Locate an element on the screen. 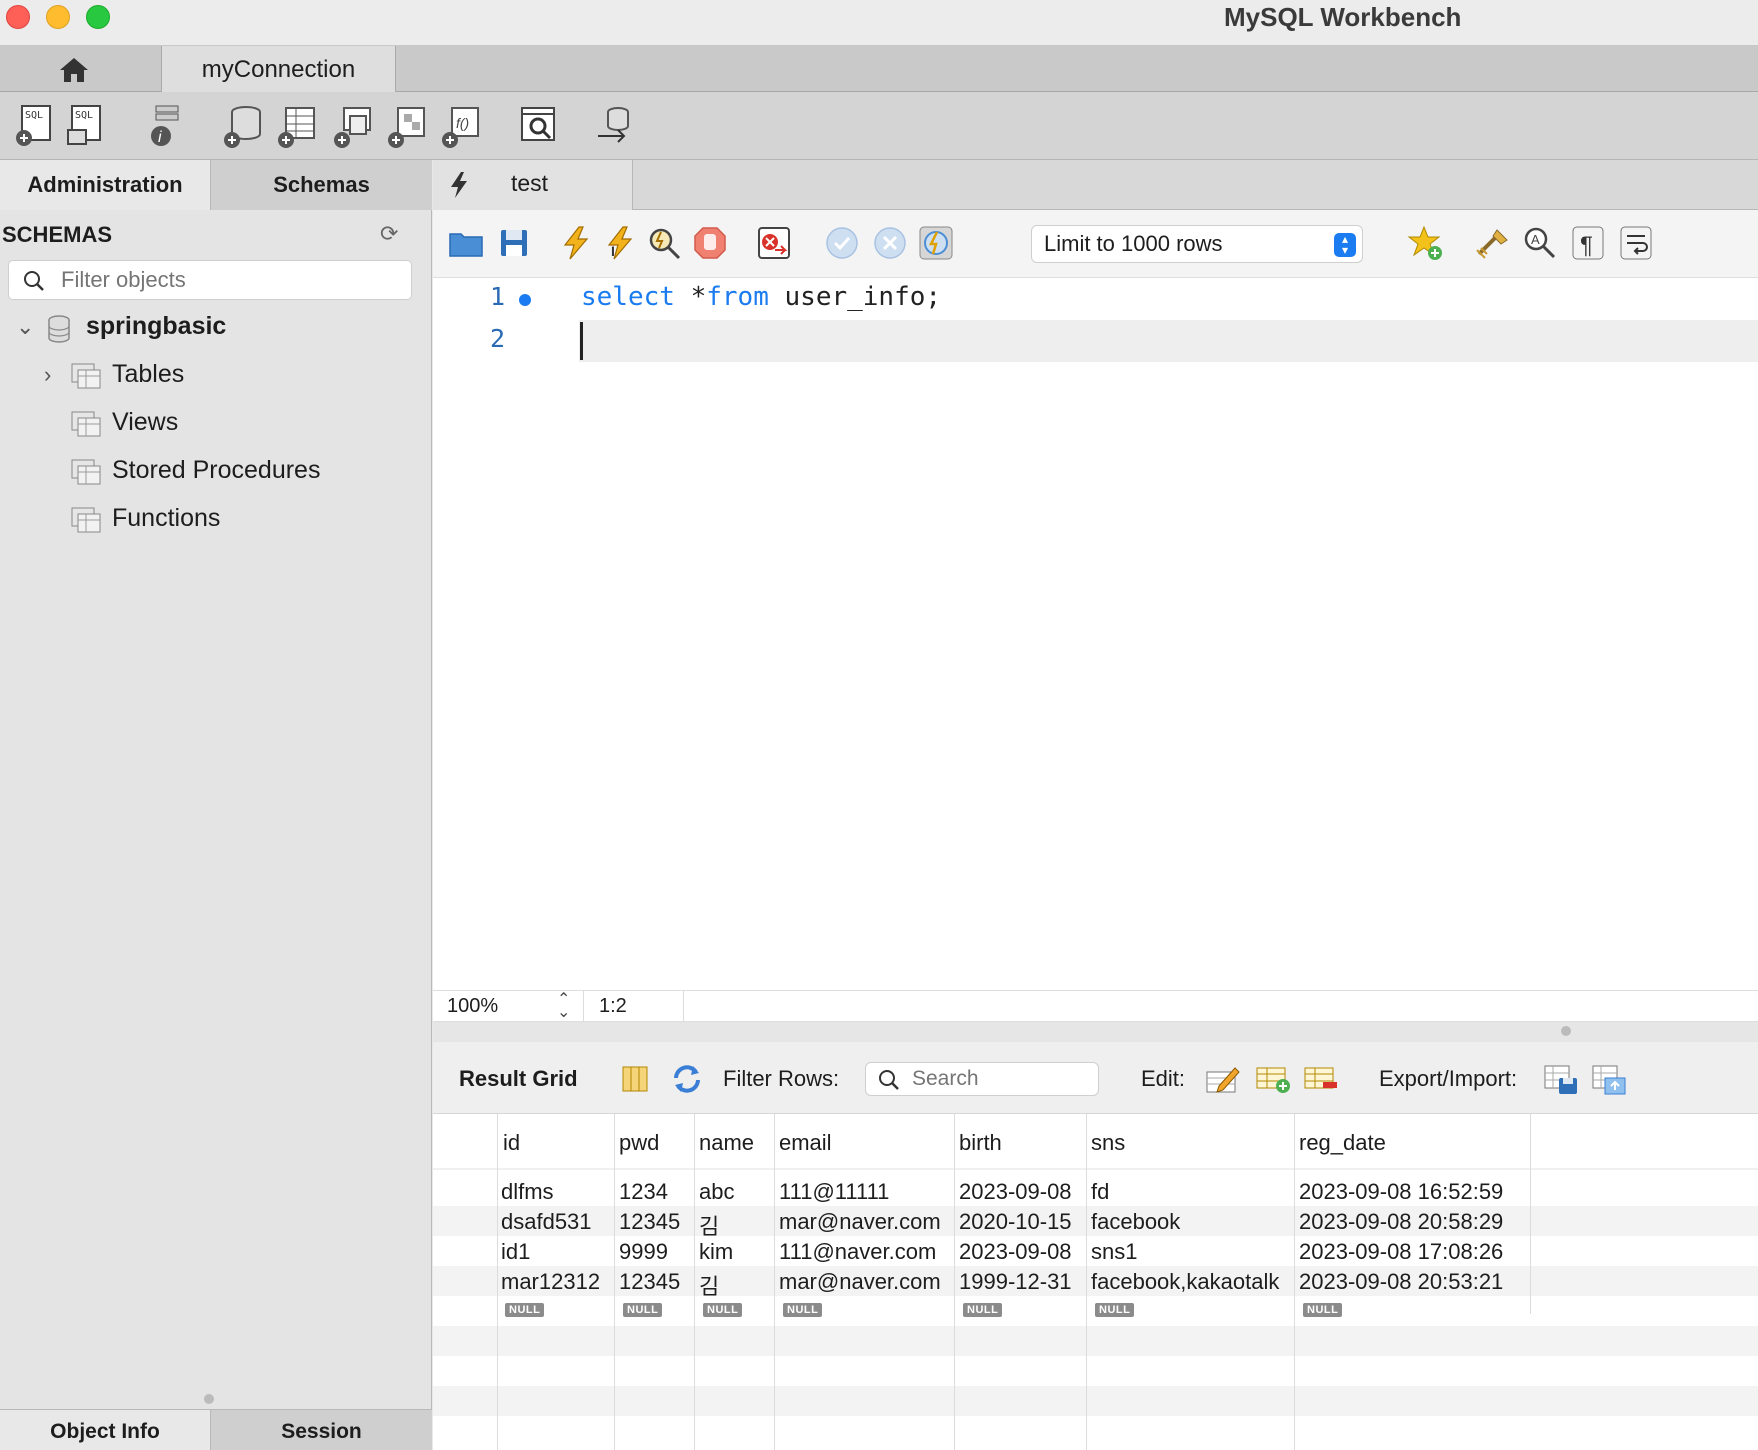 The width and height of the screenshot is (1758, 1450). query-tab-test: test is located at coordinates (533, 185).